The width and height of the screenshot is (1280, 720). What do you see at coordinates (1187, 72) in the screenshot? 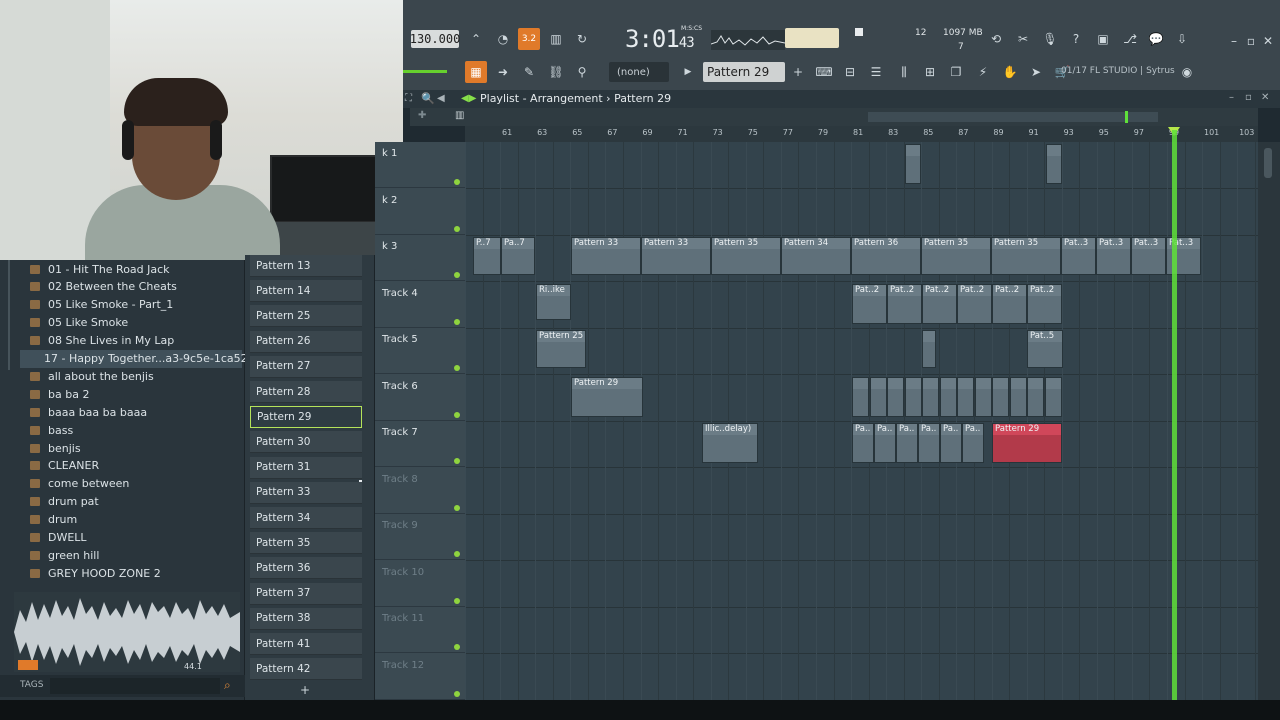
I see `globe-icon: ◉` at bounding box center [1187, 72].